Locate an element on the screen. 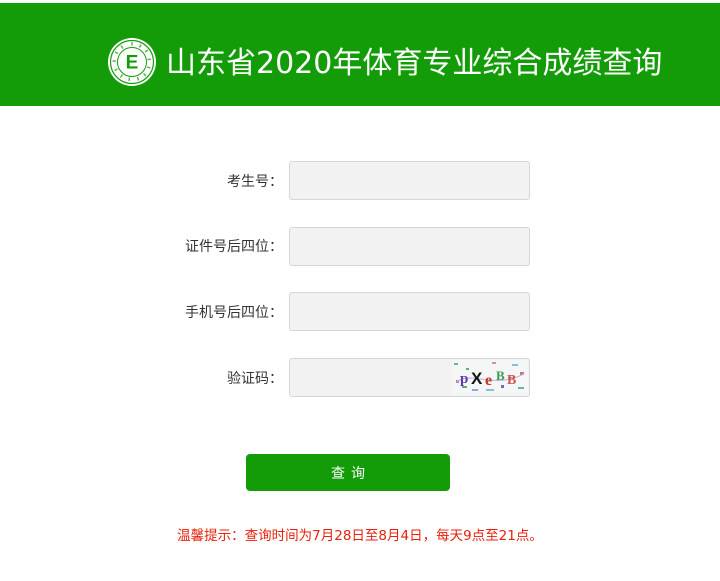 This screenshot has width=720, height=581. sports-seal-logo-icon: E is located at coordinates (132, 62).